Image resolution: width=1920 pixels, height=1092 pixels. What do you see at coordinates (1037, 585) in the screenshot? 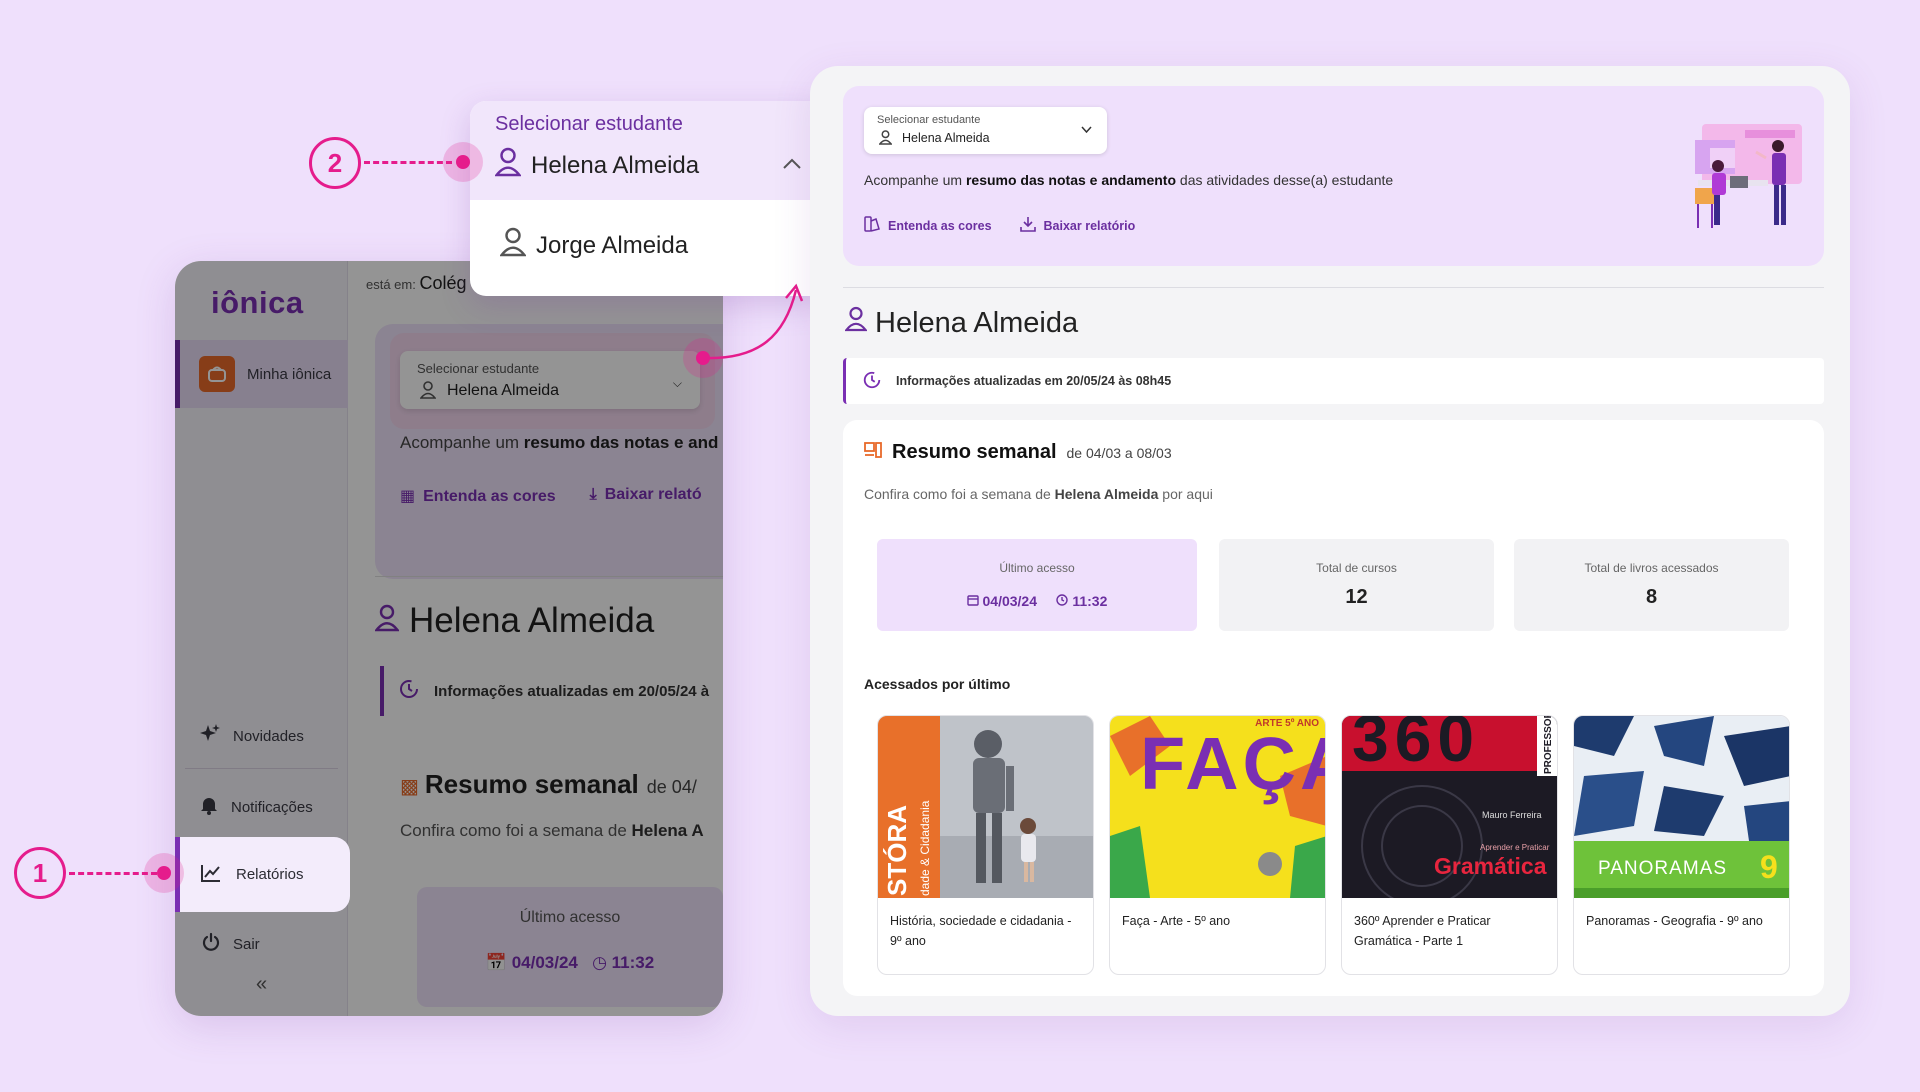
I see `ultimo-acesso-card: Último acesso 04/03/24 11:32` at bounding box center [1037, 585].